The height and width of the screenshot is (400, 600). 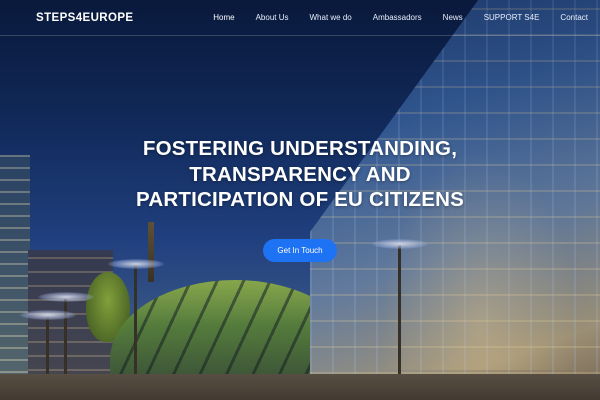 I want to click on nav-link-contact: Contact, so click(x=574, y=17).